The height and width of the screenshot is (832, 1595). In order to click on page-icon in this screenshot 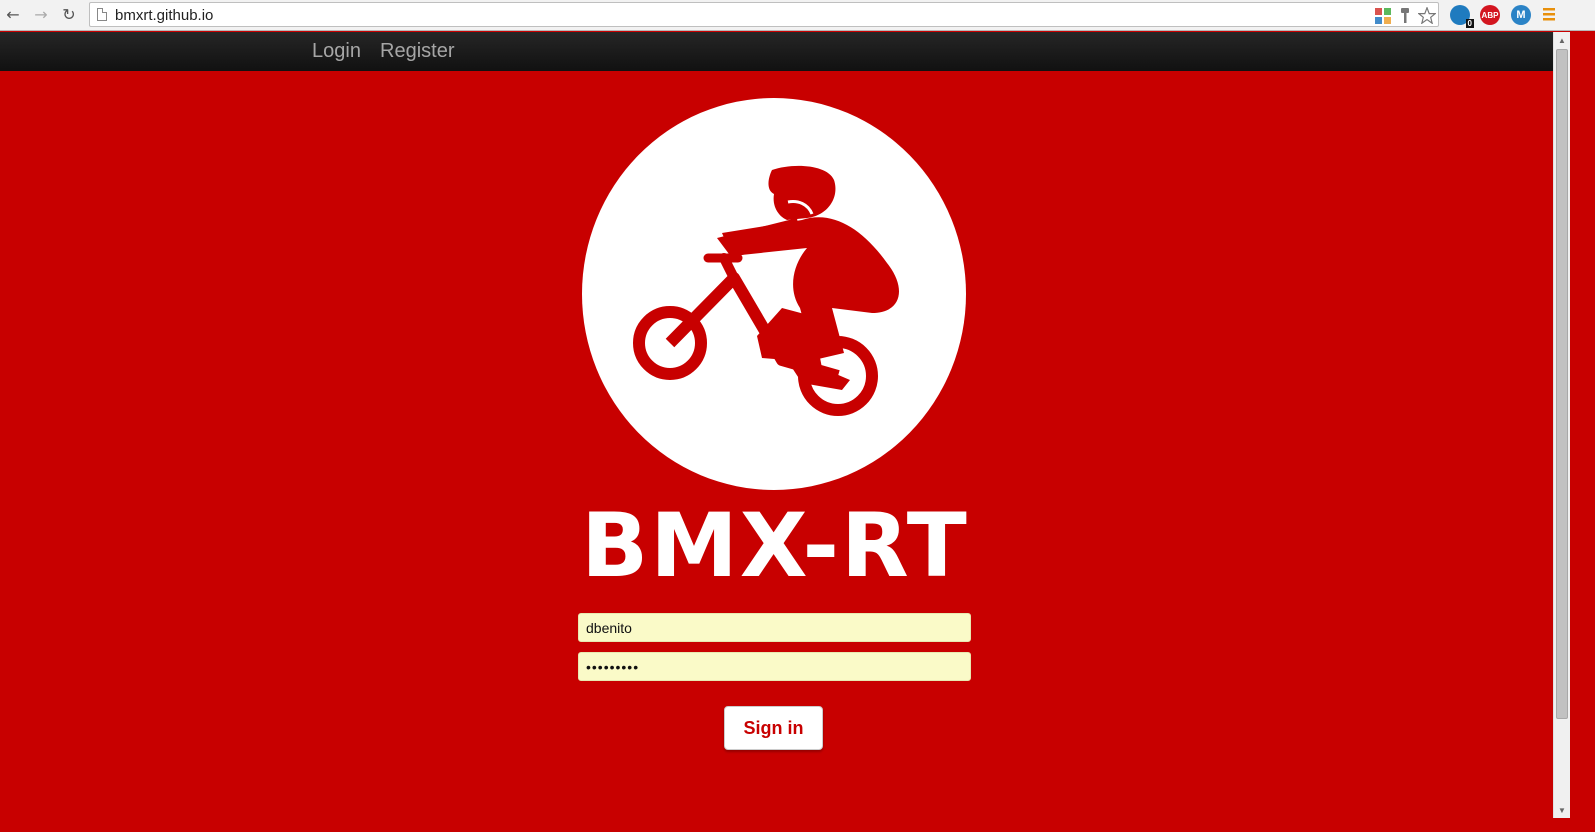, I will do `click(102, 14)`.